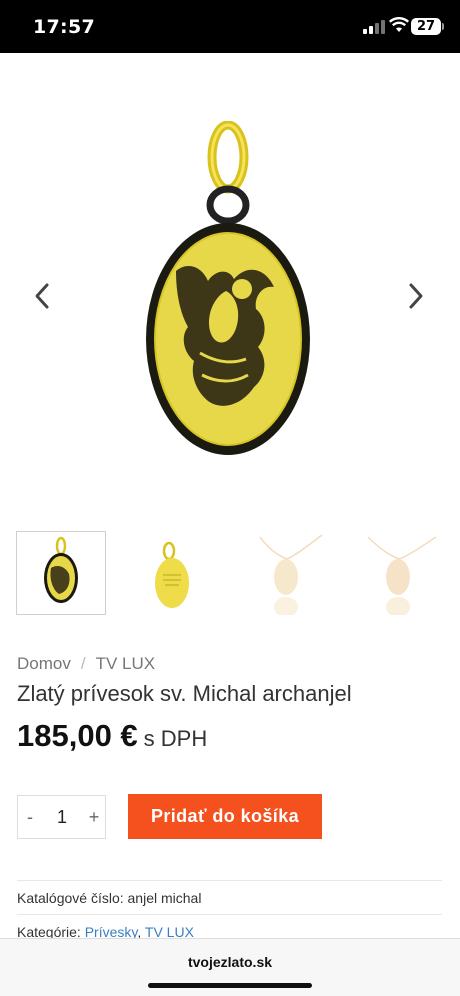 Image resolution: width=460 pixels, height=996 pixels. Describe the element at coordinates (77, 735) in the screenshot. I see `price-amount: 185,00 €` at that location.